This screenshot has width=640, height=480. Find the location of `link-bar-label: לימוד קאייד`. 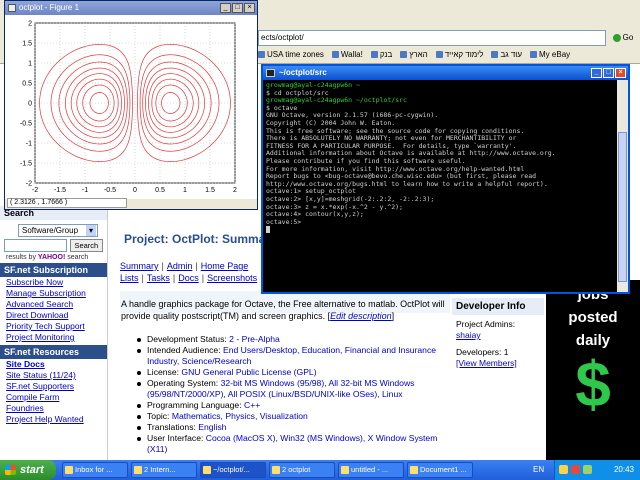

link-bar-label: לימוד קאייד is located at coordinates (464, 54).